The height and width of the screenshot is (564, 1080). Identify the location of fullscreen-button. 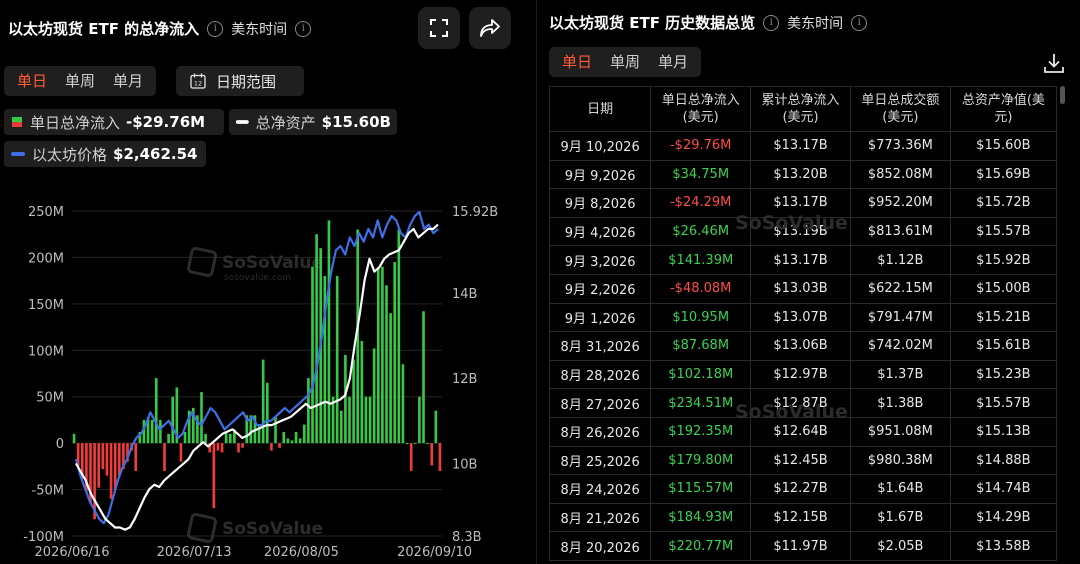
(439, 28).